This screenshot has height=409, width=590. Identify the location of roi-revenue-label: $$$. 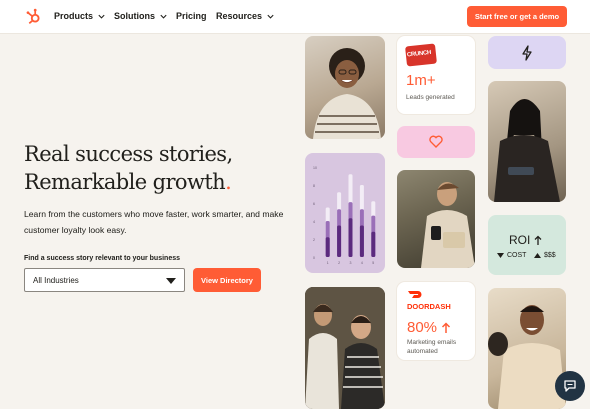
(550, 255).